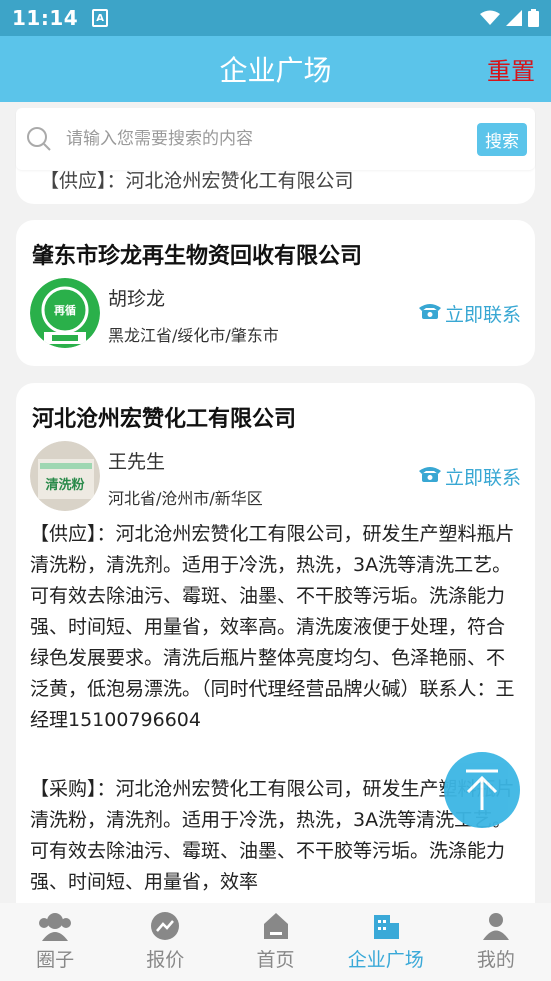  I want to click on search-bar: 搜索, so click(275, 139).